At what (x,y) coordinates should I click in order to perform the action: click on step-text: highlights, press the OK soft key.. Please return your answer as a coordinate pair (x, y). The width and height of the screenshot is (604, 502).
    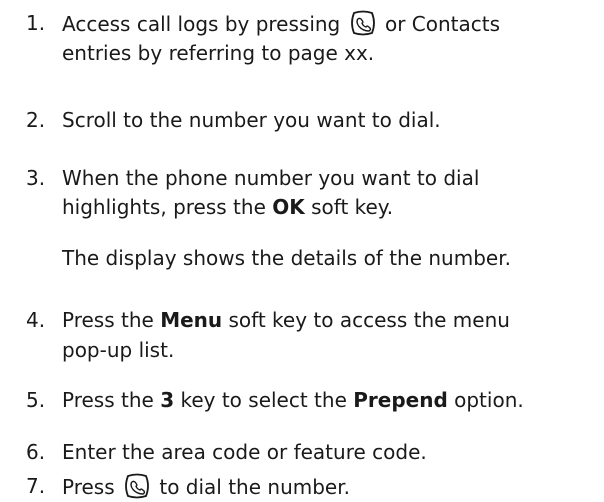
    Looking at the image, I should click on (228, 207).